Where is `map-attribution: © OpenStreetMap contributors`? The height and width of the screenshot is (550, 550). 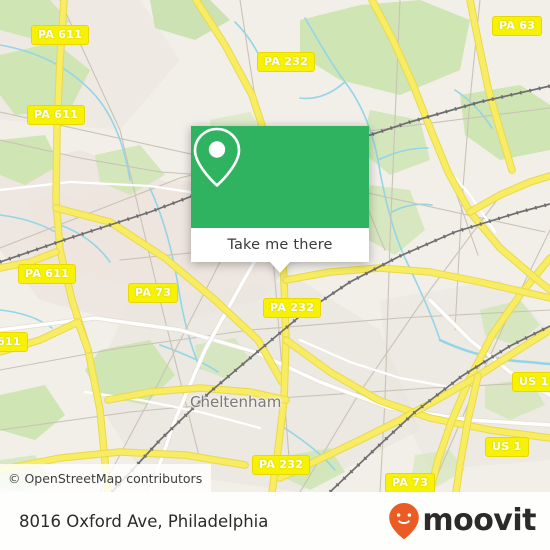
map-attribution: © OpenStreetMap contributors is located at coordinates (106, 478).